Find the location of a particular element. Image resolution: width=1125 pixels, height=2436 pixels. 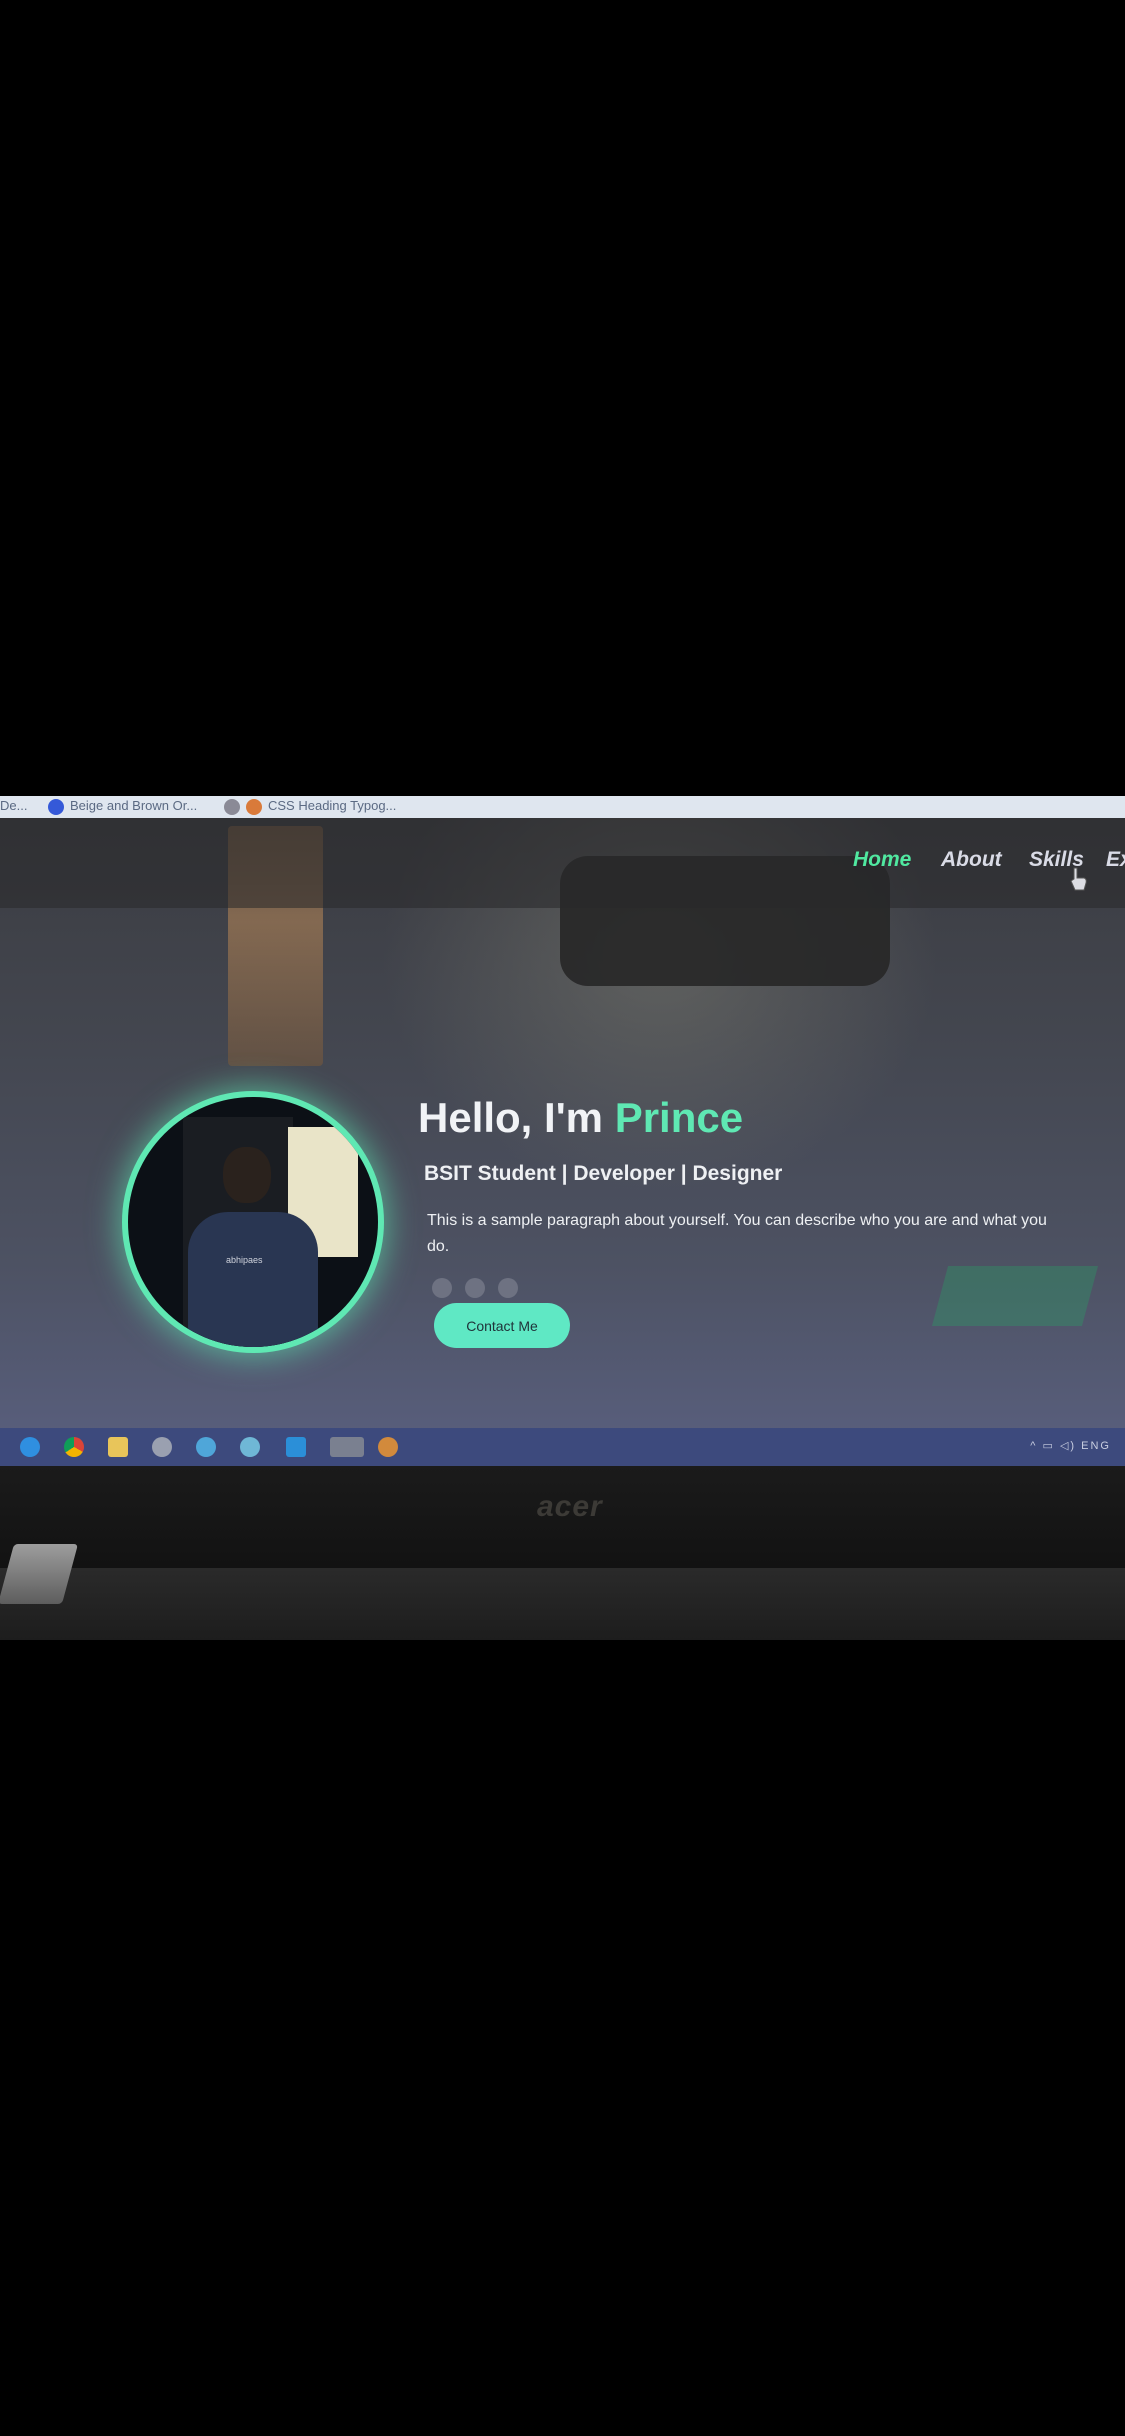

laptop-base is located at coordinates (562, 1604).